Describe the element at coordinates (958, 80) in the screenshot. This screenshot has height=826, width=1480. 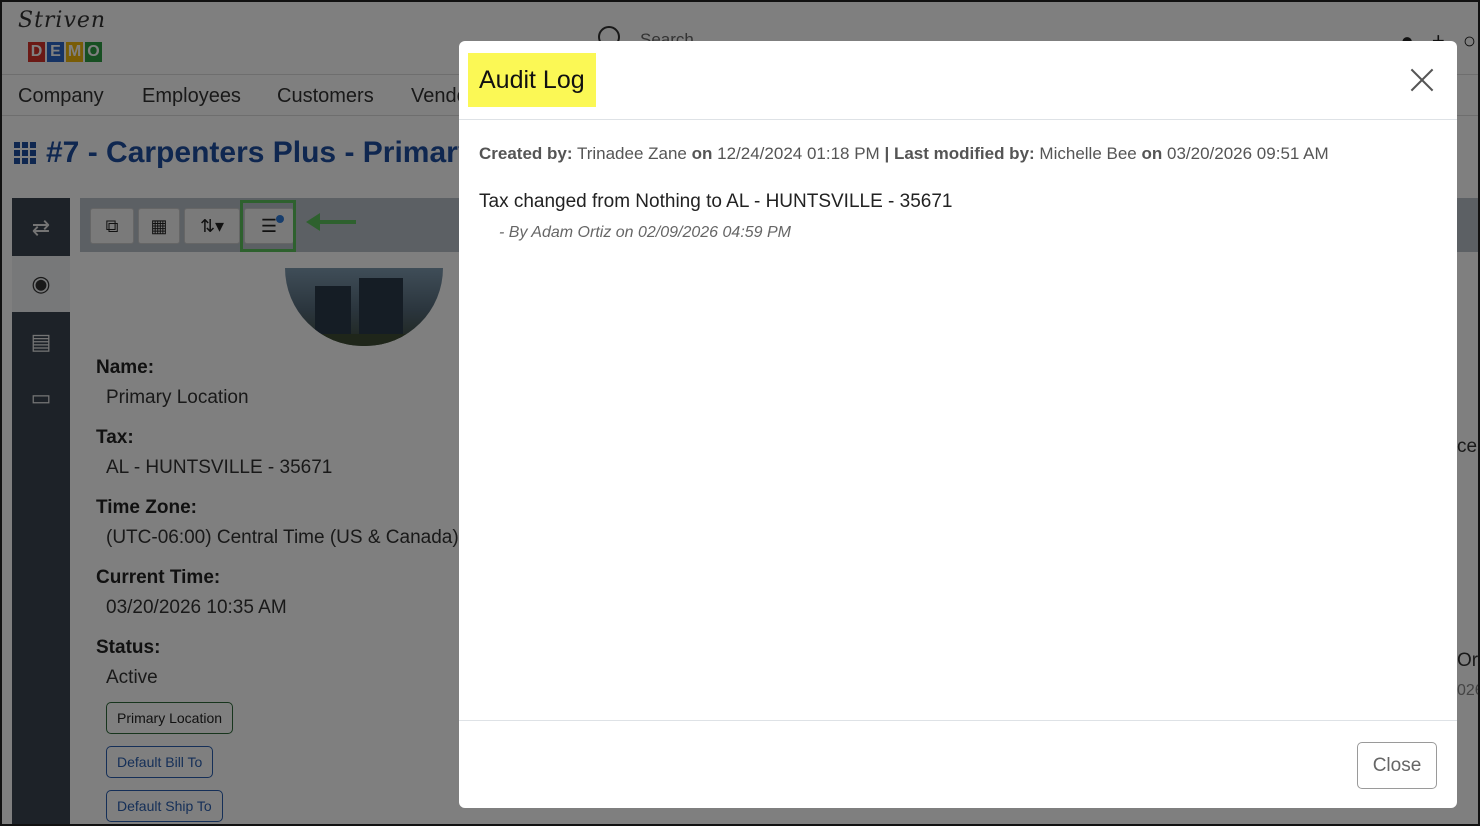
I see `modal-header: Audit Log` at that location.